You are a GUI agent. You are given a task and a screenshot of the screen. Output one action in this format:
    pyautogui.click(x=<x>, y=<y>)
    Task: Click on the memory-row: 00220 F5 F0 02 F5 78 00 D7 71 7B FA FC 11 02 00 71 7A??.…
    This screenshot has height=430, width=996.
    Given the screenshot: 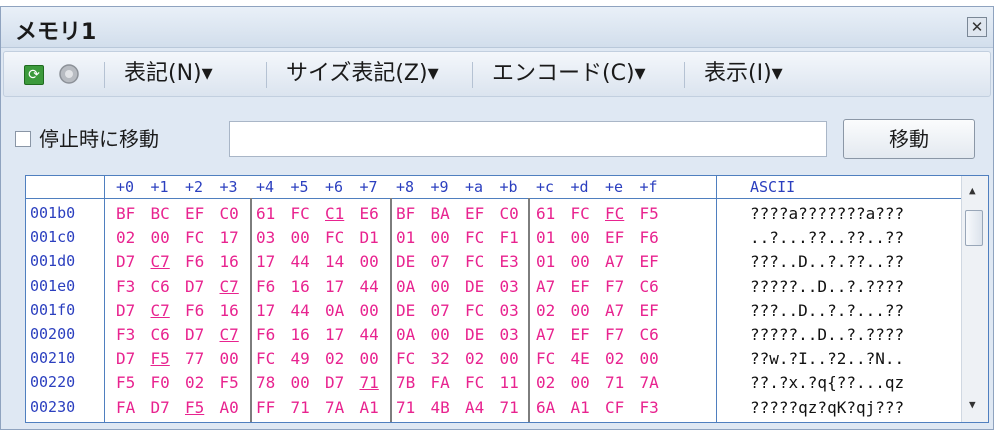 What is the action you would take?
    pyautogui.click(x=494, y=383)
    